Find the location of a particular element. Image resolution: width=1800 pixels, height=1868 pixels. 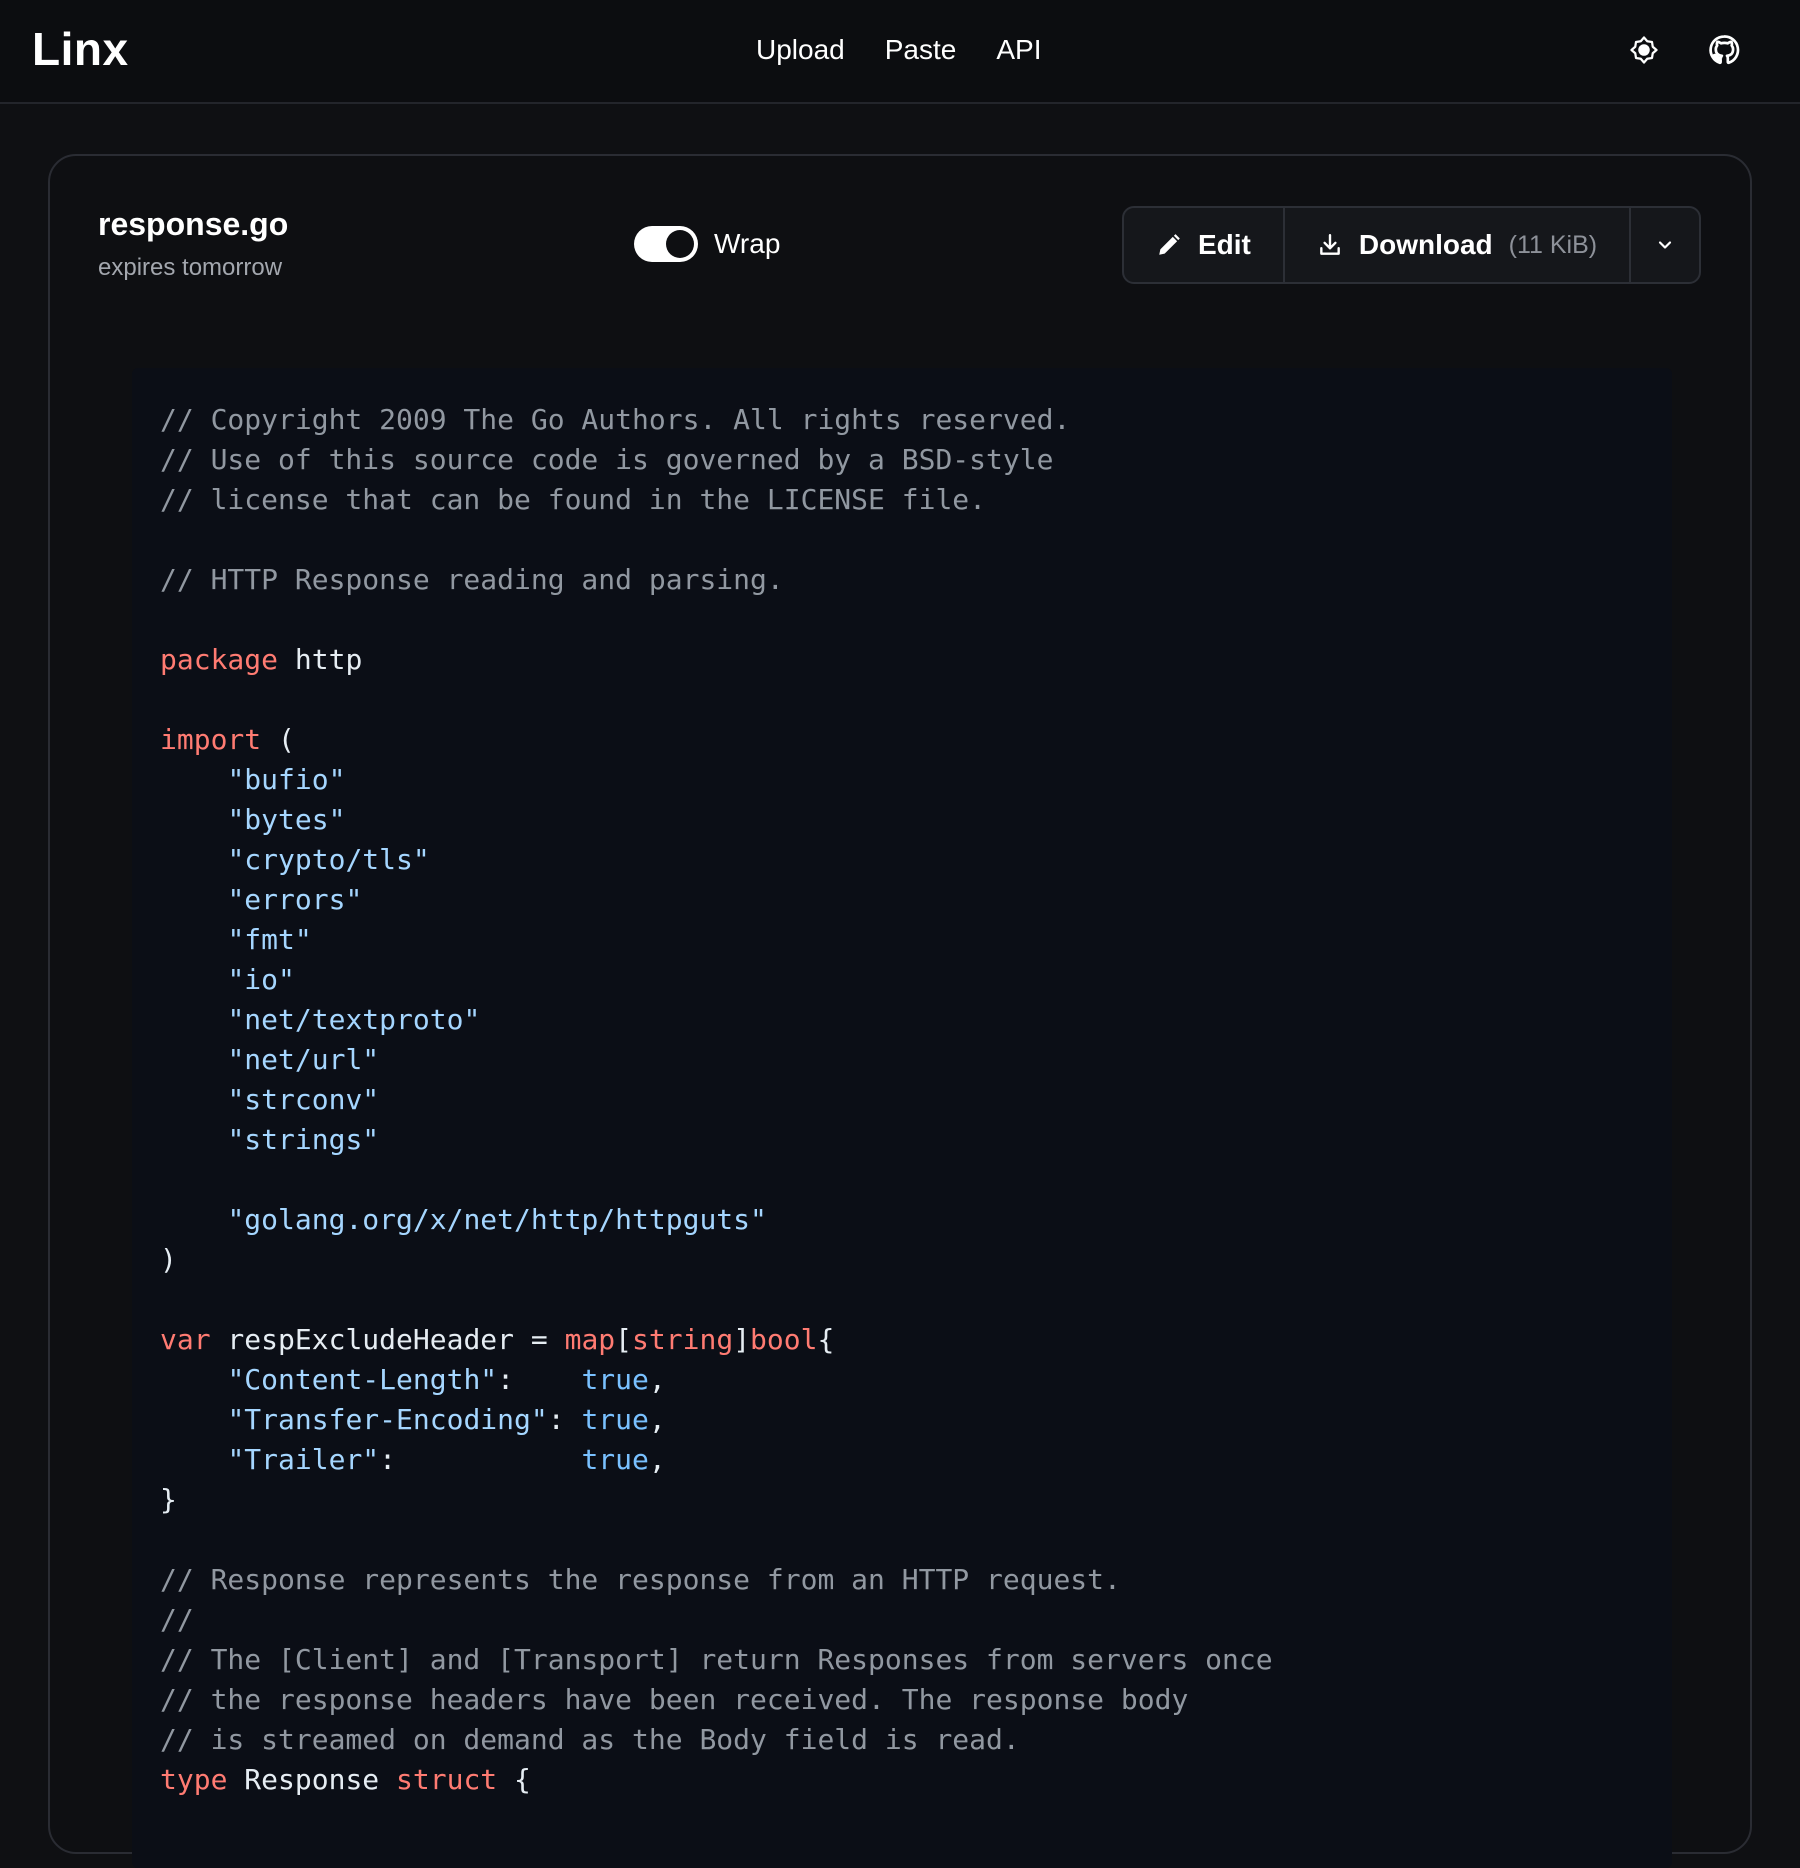

code-line: var respExcludeHeader = map[string]bool{ is located at coordinates (916, 1340).